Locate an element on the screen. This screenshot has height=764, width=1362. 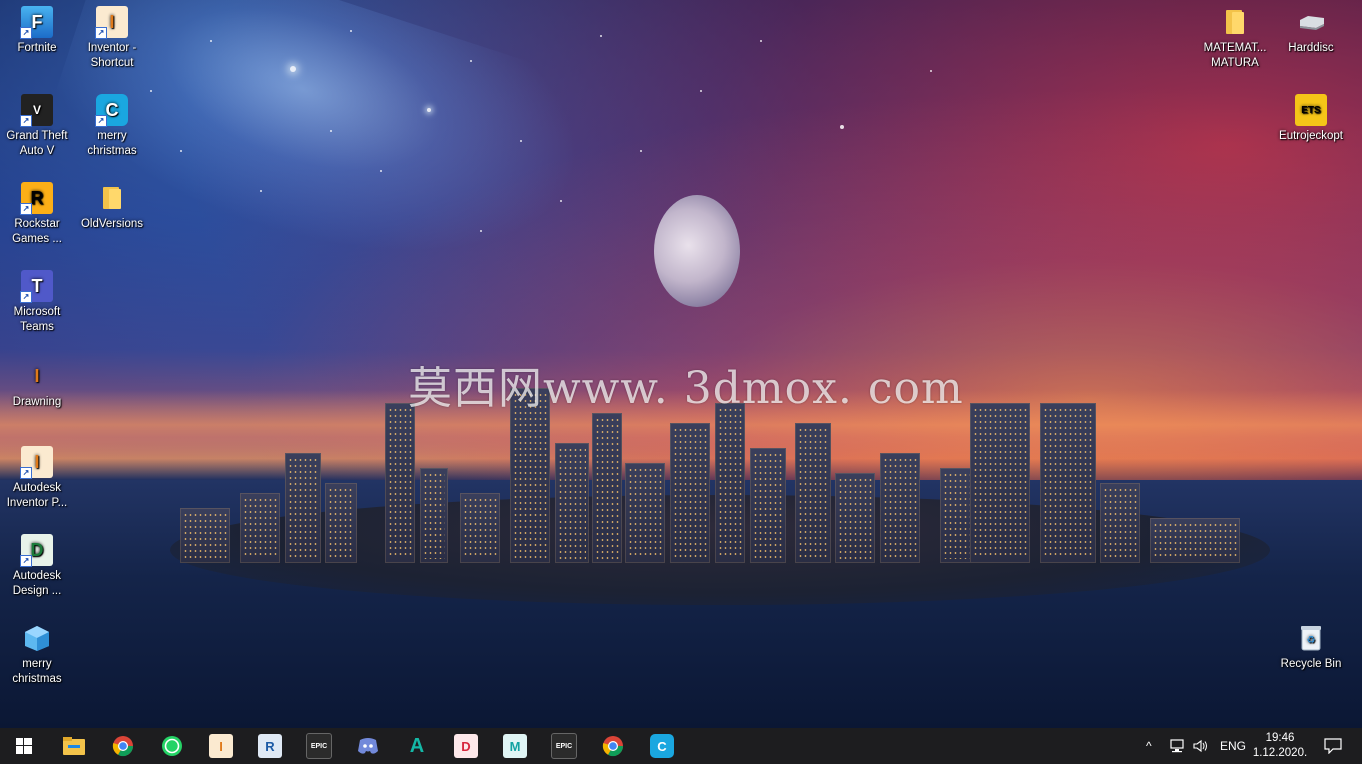
autodesk-d-icon: D is located at coordinates (466, 746).